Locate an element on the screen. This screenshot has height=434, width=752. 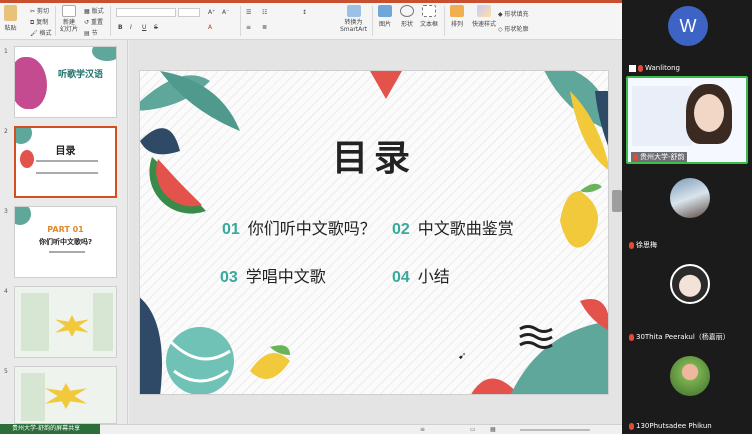
new-slide-icon is located at coordinates (69, 11).